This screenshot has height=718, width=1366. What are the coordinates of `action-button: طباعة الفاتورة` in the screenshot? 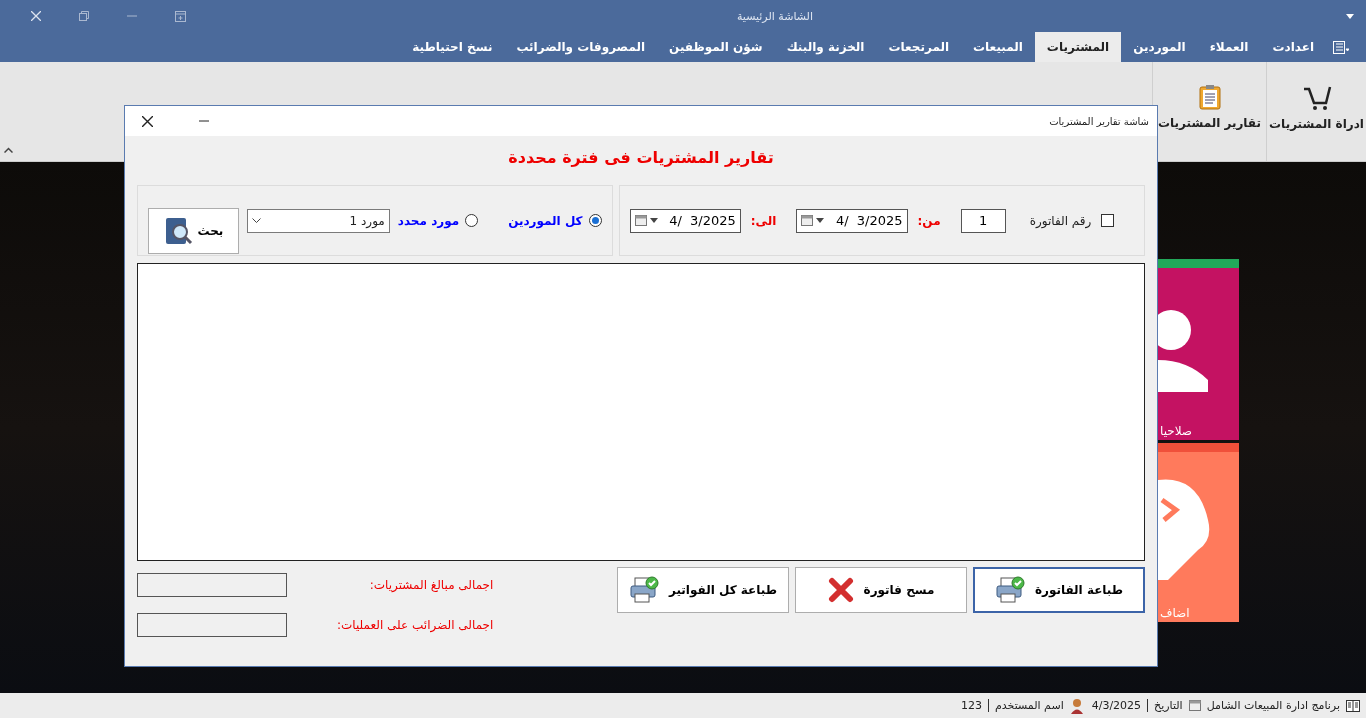 It's located at (1059, 590).